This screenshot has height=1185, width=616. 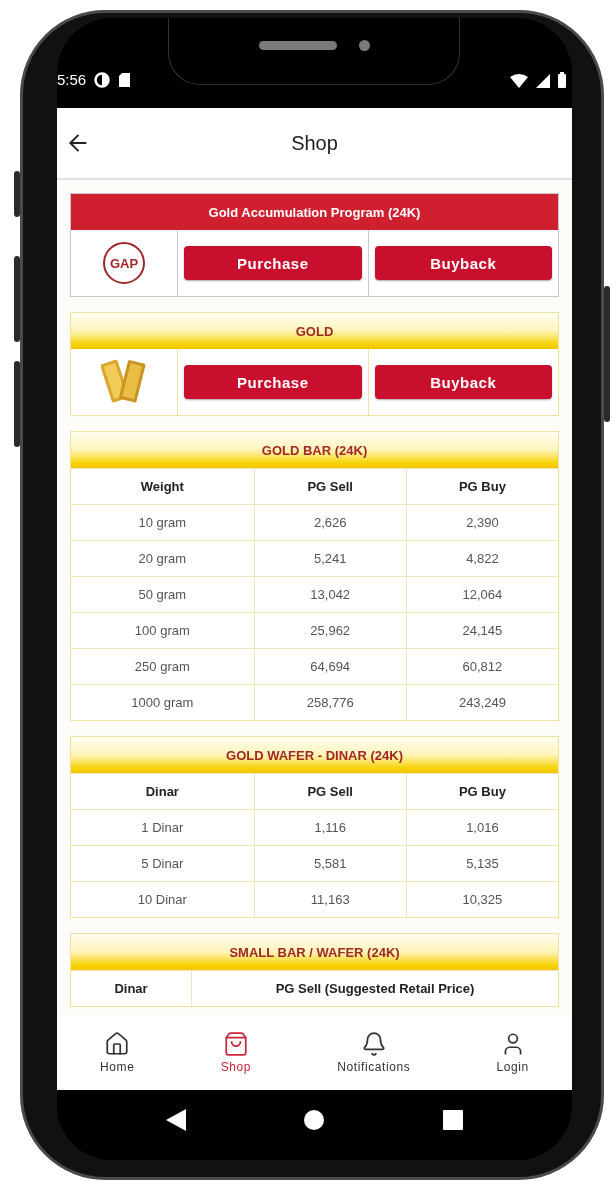 What do you see at coordinates (162, 558) in the screenshot?
I see `table-cell: 20 gram` at bounding box center [162, 558].